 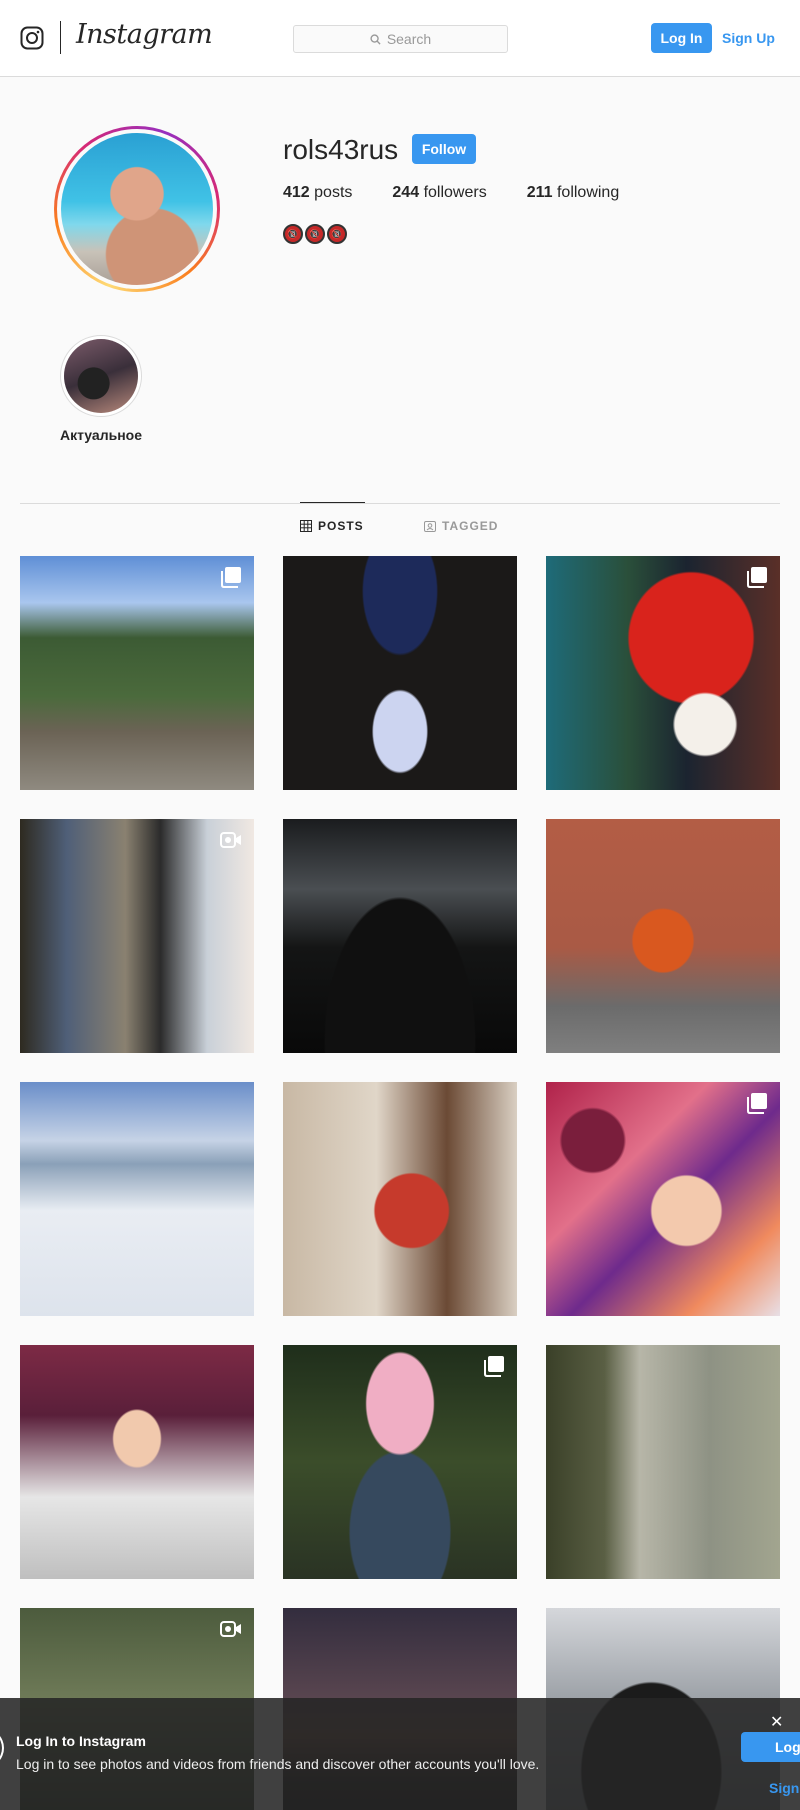 I want to click on grid-icon, so click(x=306, y=526).